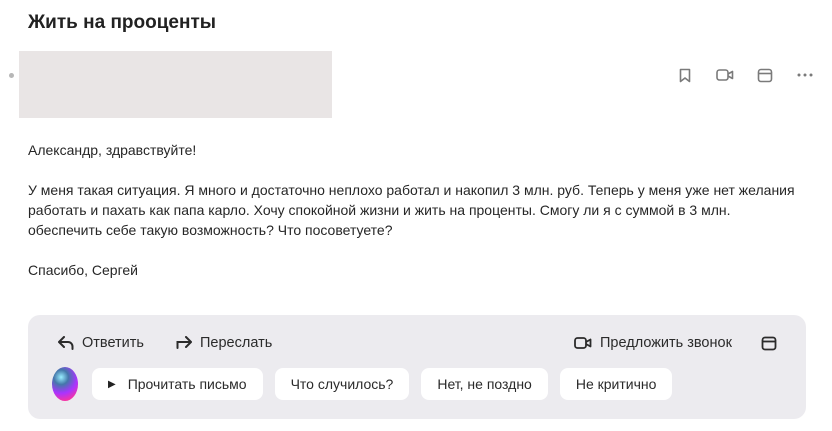 The height and width of the screenshot is (431, 832). I want to click on bookmark-icon, so click(685, 75).